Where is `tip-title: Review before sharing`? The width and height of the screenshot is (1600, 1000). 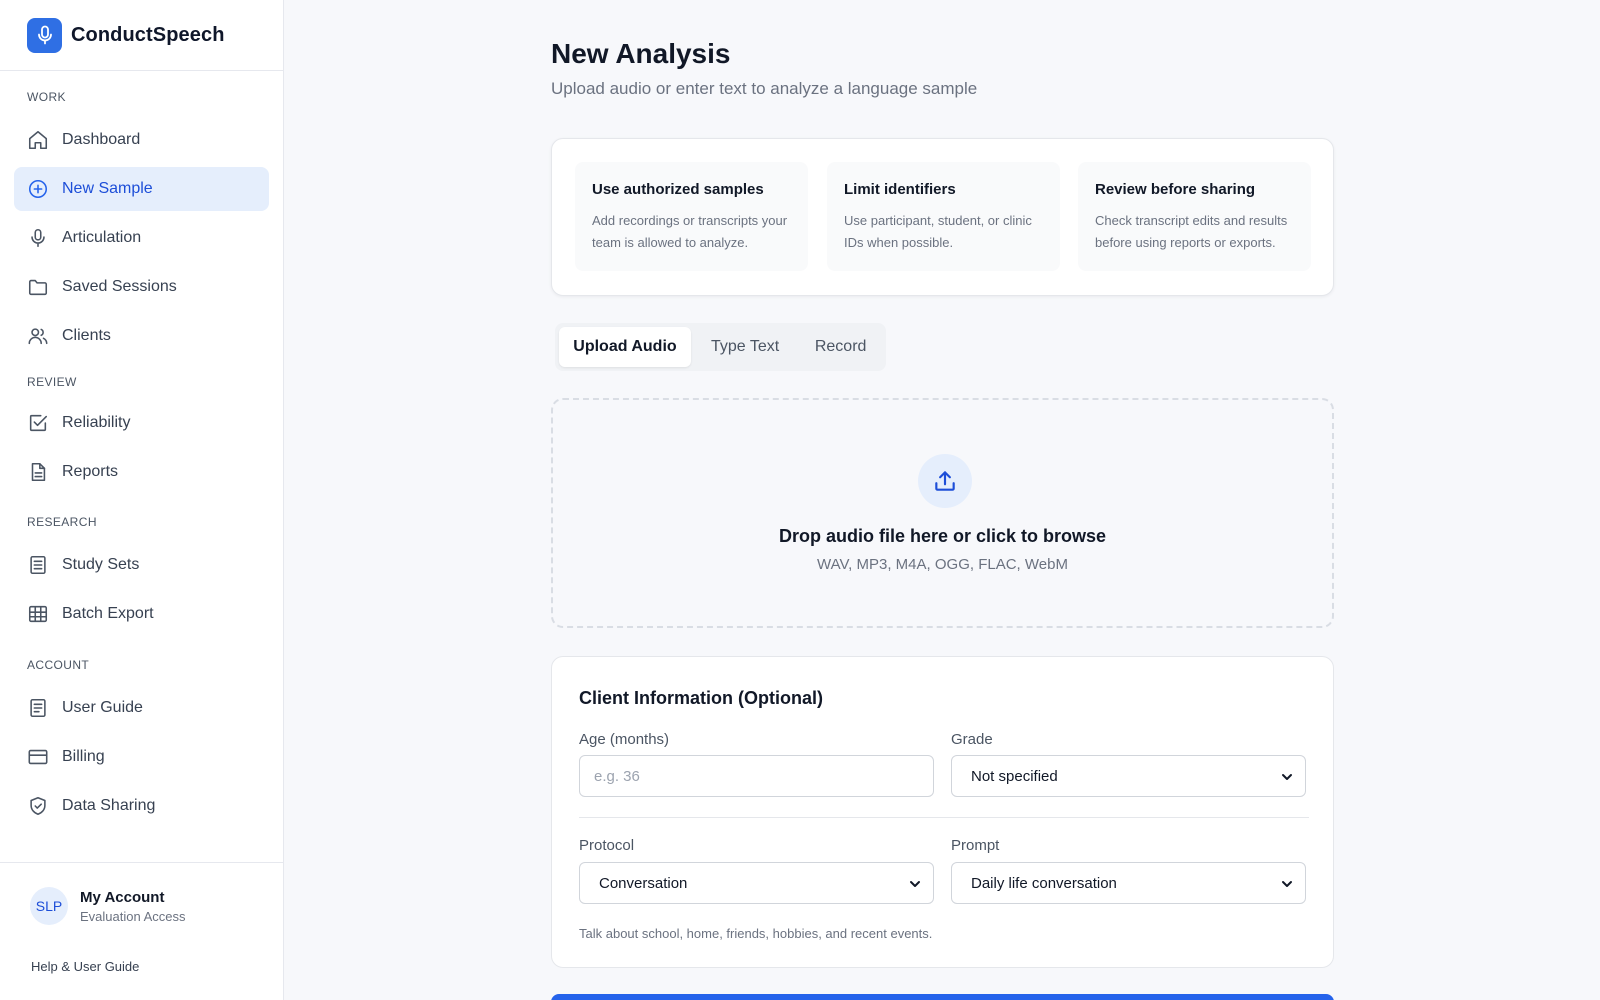
tip-title: Review before sharing is located at coordinates (1175, 189).